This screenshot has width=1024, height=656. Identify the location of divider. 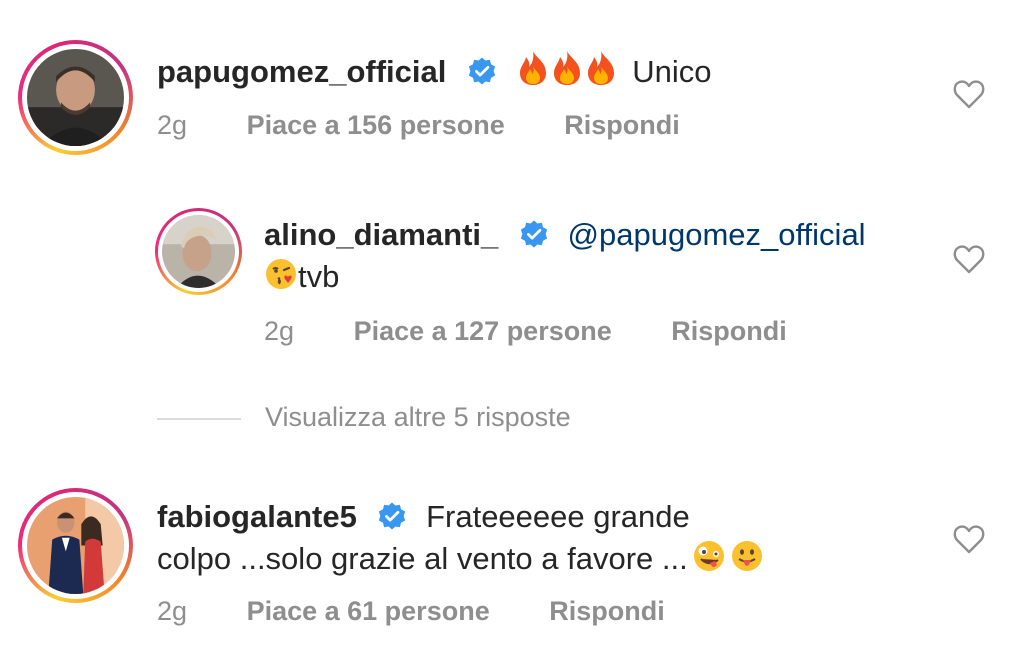
(199, 418).